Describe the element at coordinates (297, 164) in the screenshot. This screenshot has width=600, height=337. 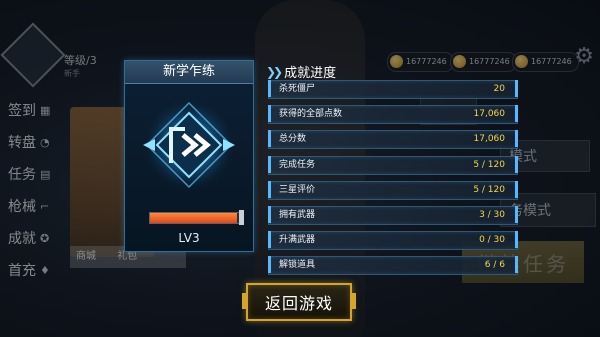
I see `achievement-label: 完成任务` at that location.